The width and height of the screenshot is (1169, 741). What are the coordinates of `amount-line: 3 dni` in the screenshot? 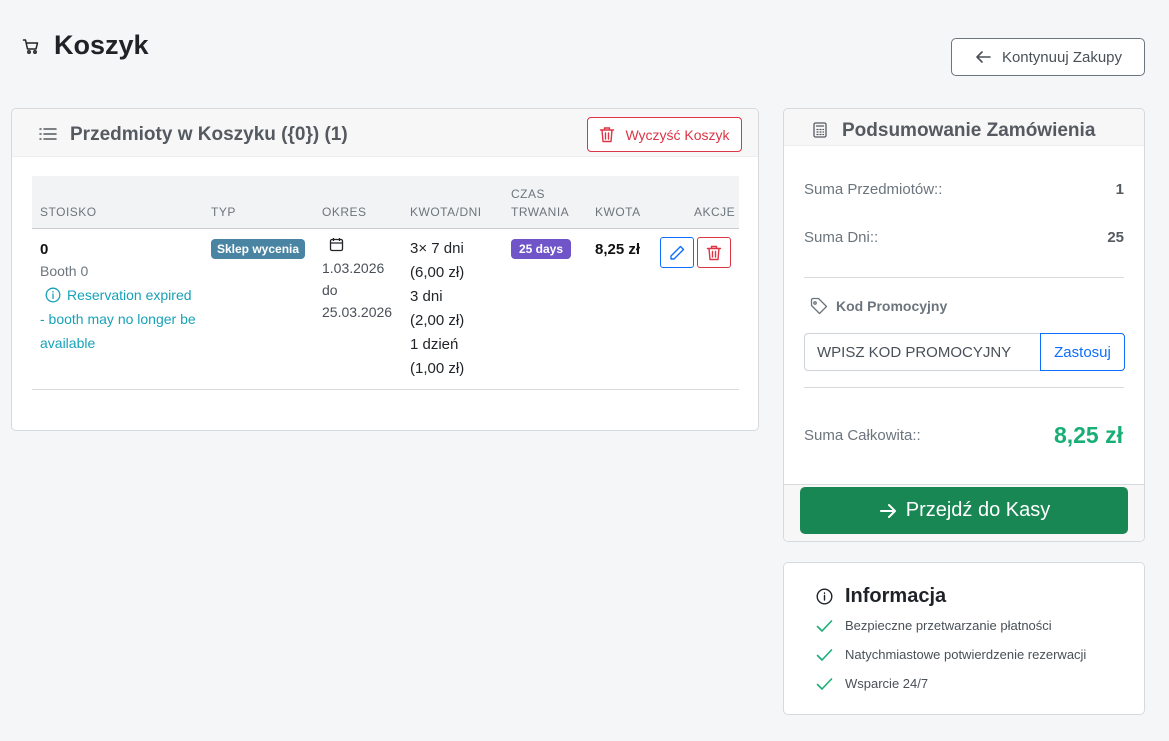 It's located at (426, 296).